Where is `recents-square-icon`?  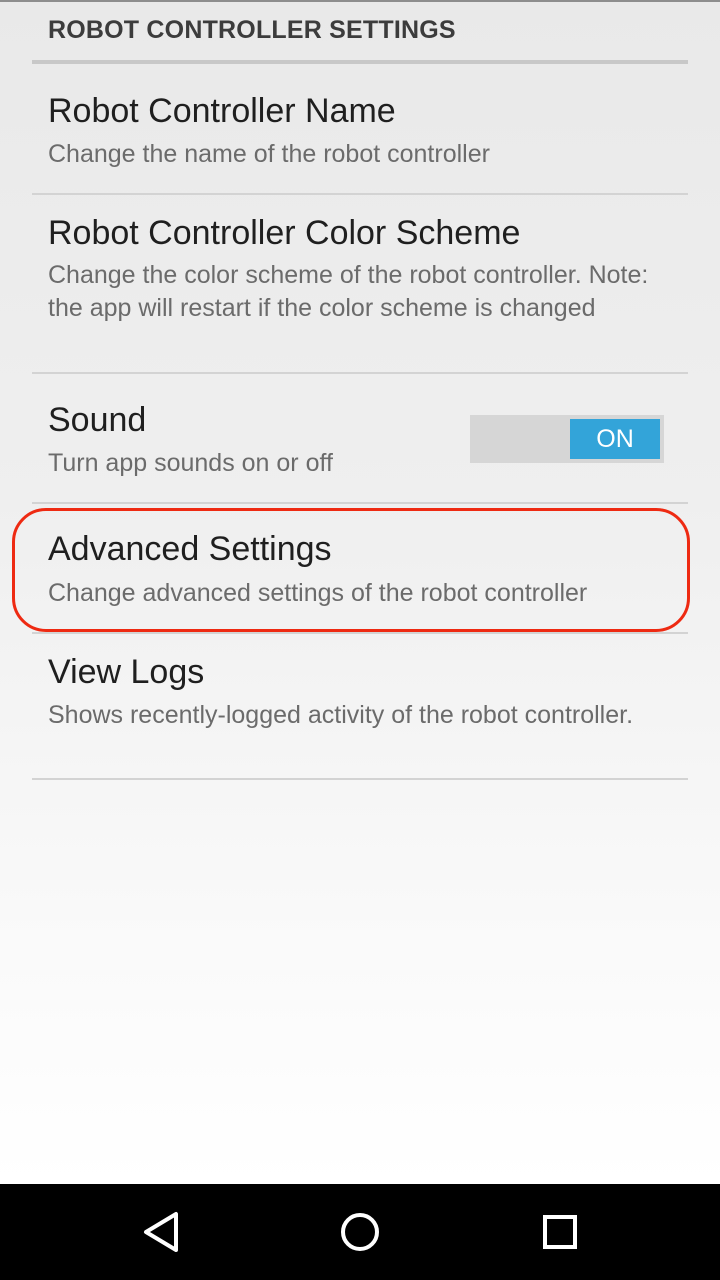
recents-square-icon is located at coordinates (560, 1232).